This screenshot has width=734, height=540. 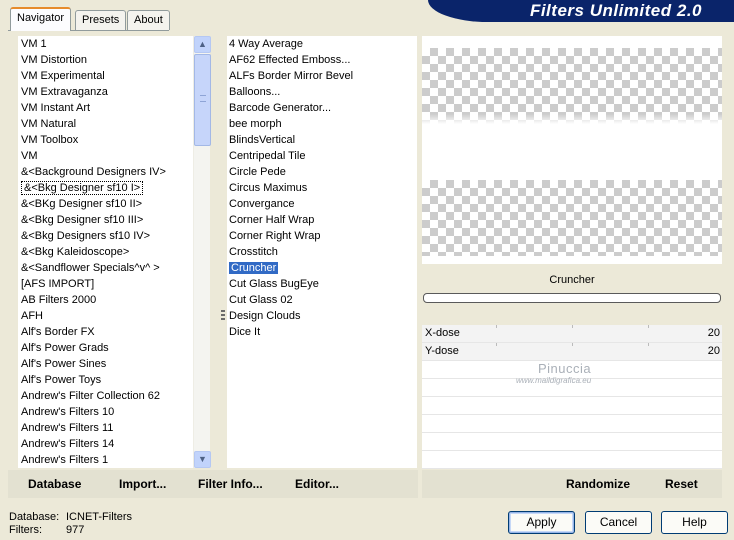 What do you see at coordinates (322, 332) in the screenshot?
I see `filter-item: Dice It` at bounding box center [322, 332].